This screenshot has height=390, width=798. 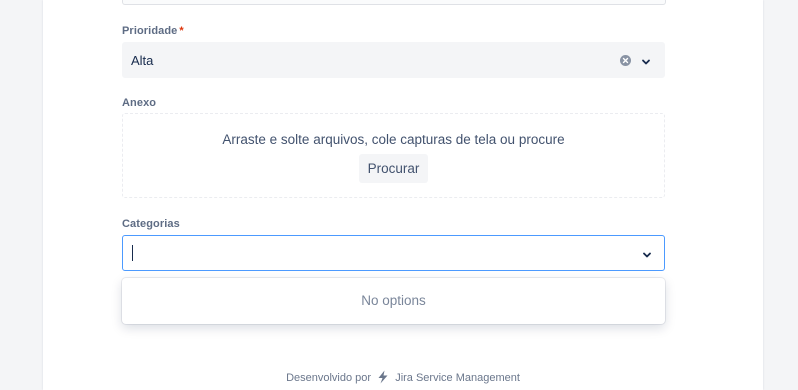 What do you see at coordinates (132, 253) in the screenshot?
I see `text-cursor` at bounding box center [132, 253].